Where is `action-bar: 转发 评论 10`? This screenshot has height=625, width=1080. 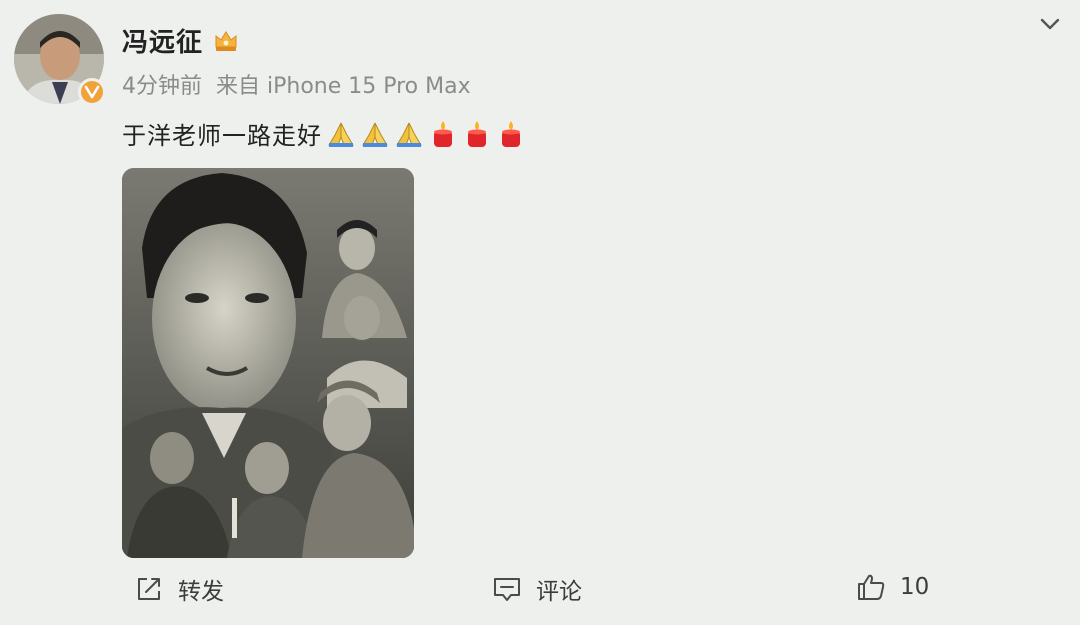
action-bar: 转发 评论 10 is located at coordinates (540, 595).